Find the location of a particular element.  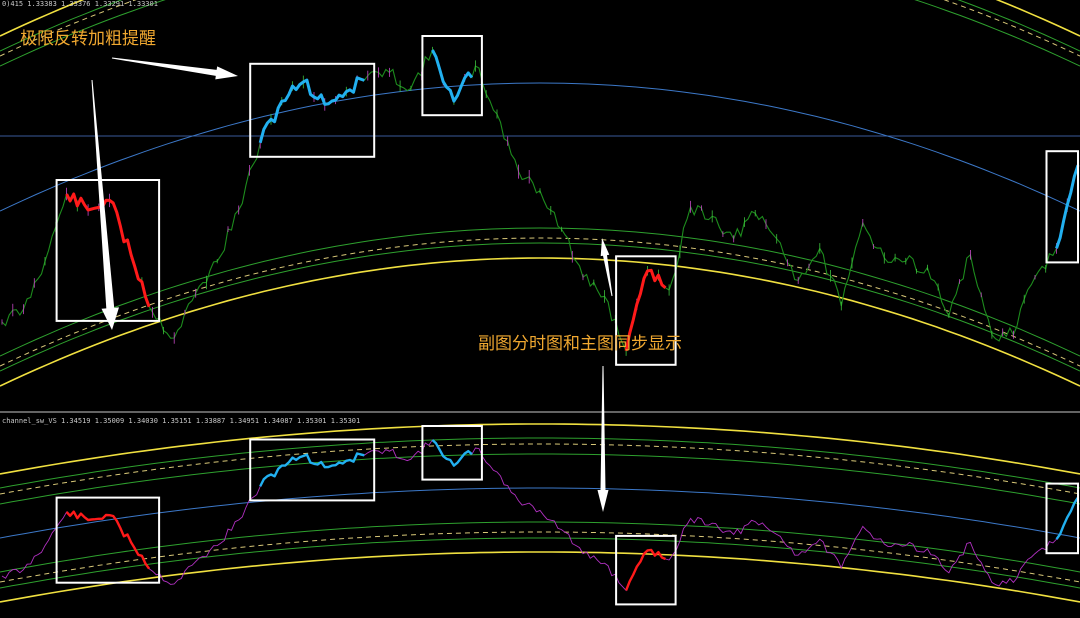

sync-annotation: 副图分时图和主图同步显示 is located at coordinates (580, 344).